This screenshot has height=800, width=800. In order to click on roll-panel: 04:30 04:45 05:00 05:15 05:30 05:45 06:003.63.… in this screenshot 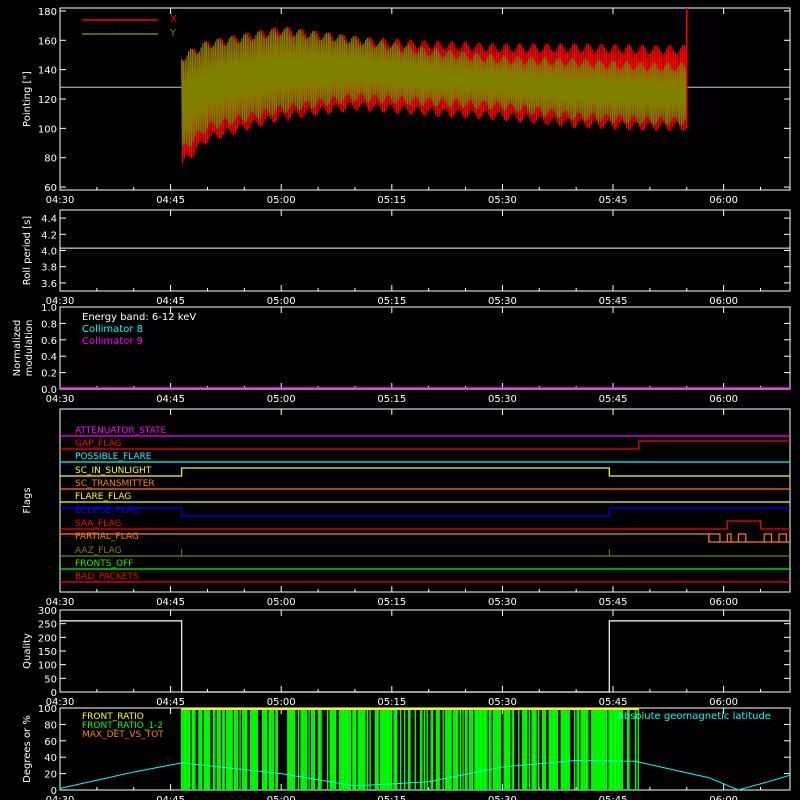, I will do `click(406, 258)`.